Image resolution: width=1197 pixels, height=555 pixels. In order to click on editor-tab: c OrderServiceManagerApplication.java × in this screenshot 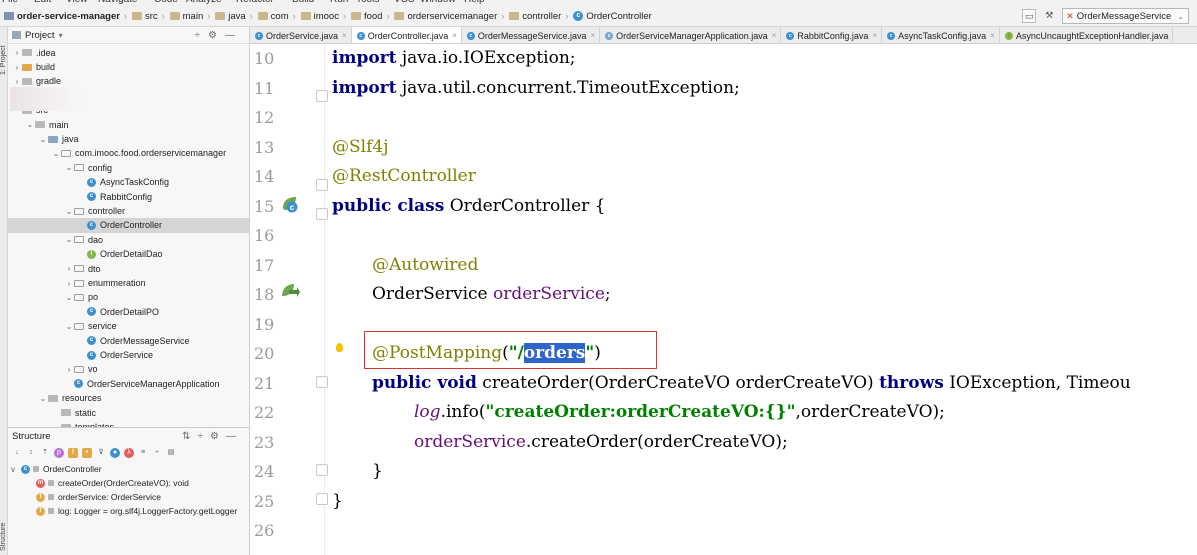, I will do `click(691, 35)`.